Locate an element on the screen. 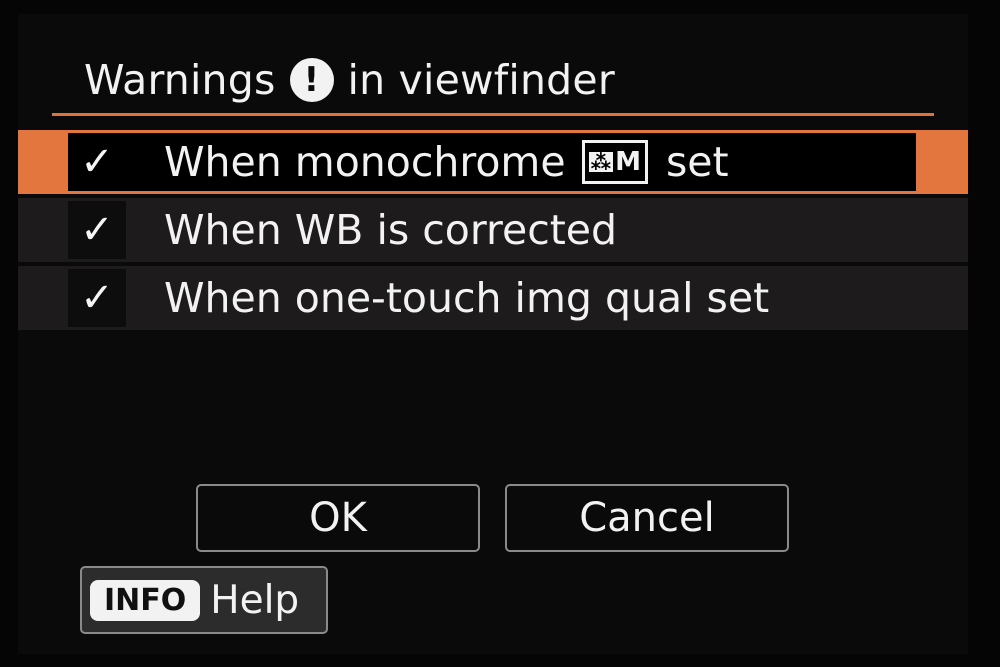  option-row-wb-corrected: ✓ When WB is corrected is located at coordinates (493, 230).